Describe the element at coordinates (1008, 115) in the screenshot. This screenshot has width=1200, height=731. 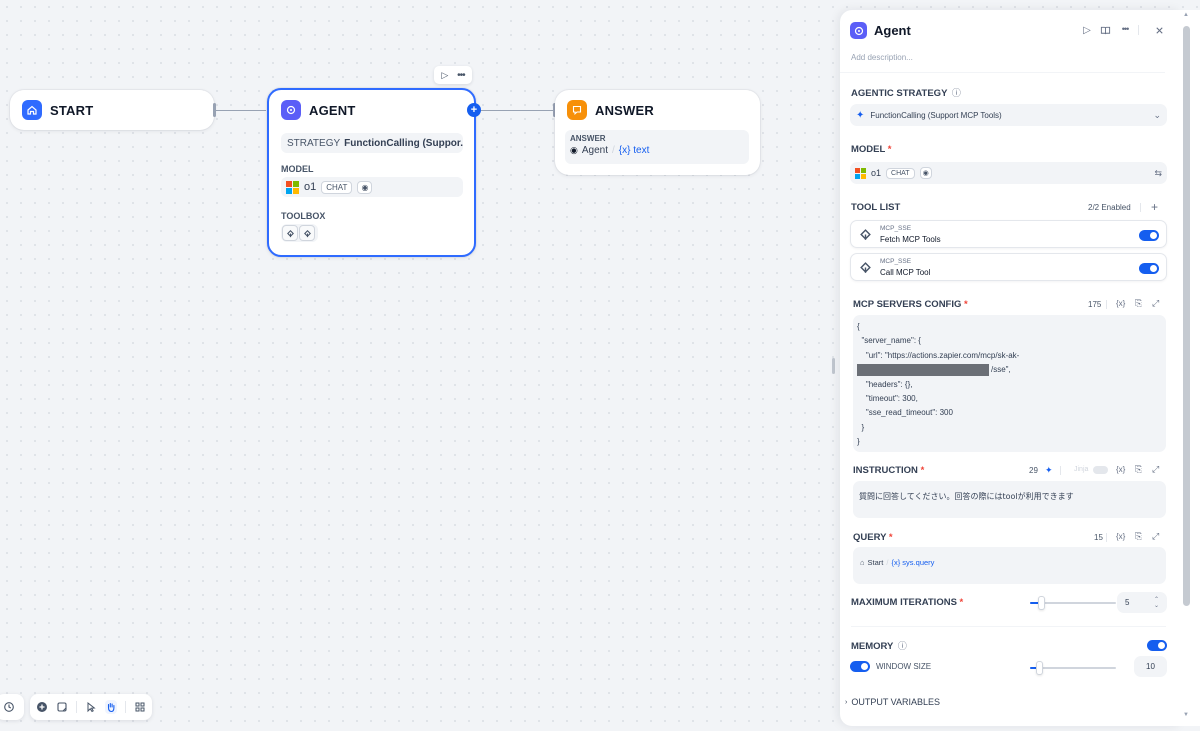
I see `agentic-strategy-select: ✦ FunctionCalling (Support MCP Tools) ⌄` at that location.